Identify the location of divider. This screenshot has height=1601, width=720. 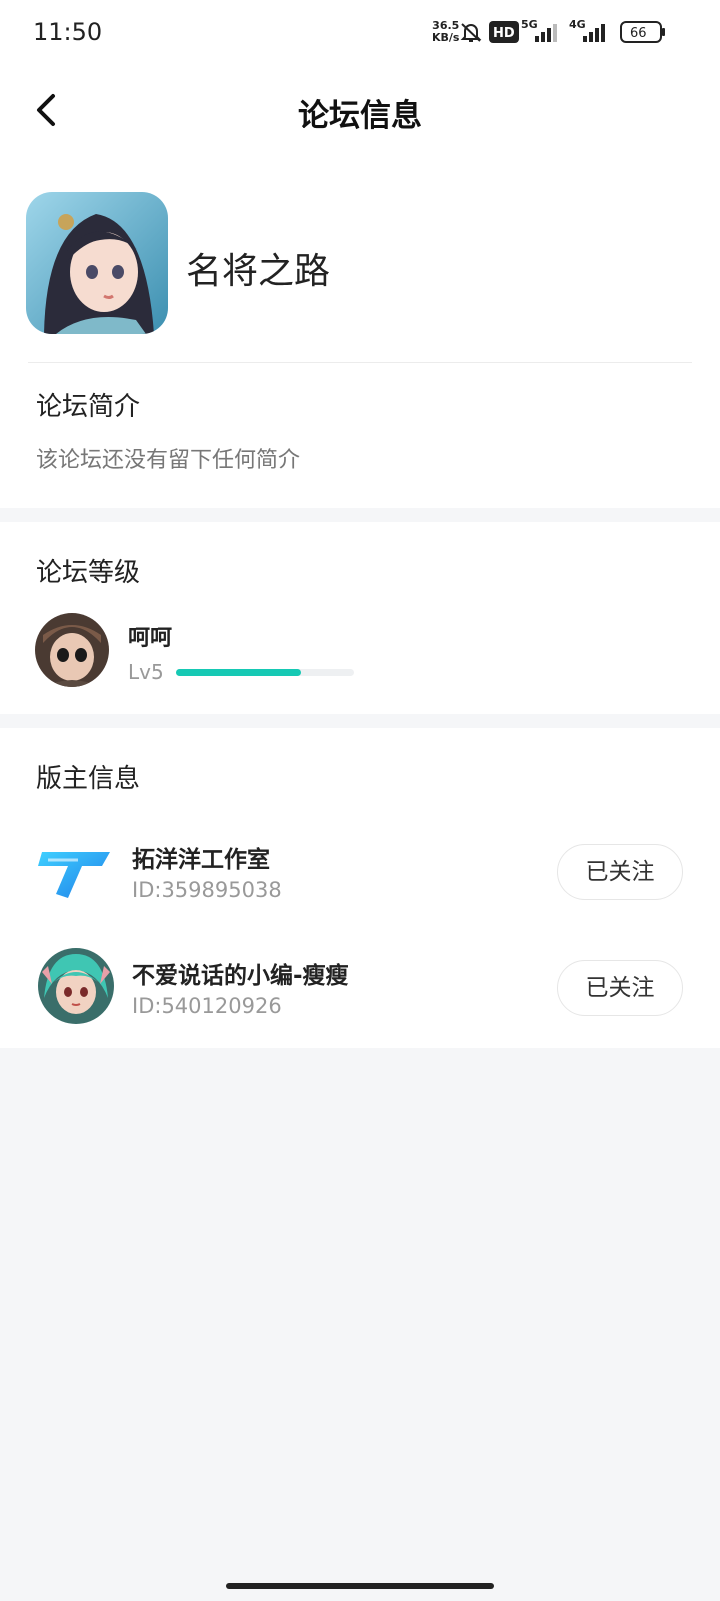
(360, 362).